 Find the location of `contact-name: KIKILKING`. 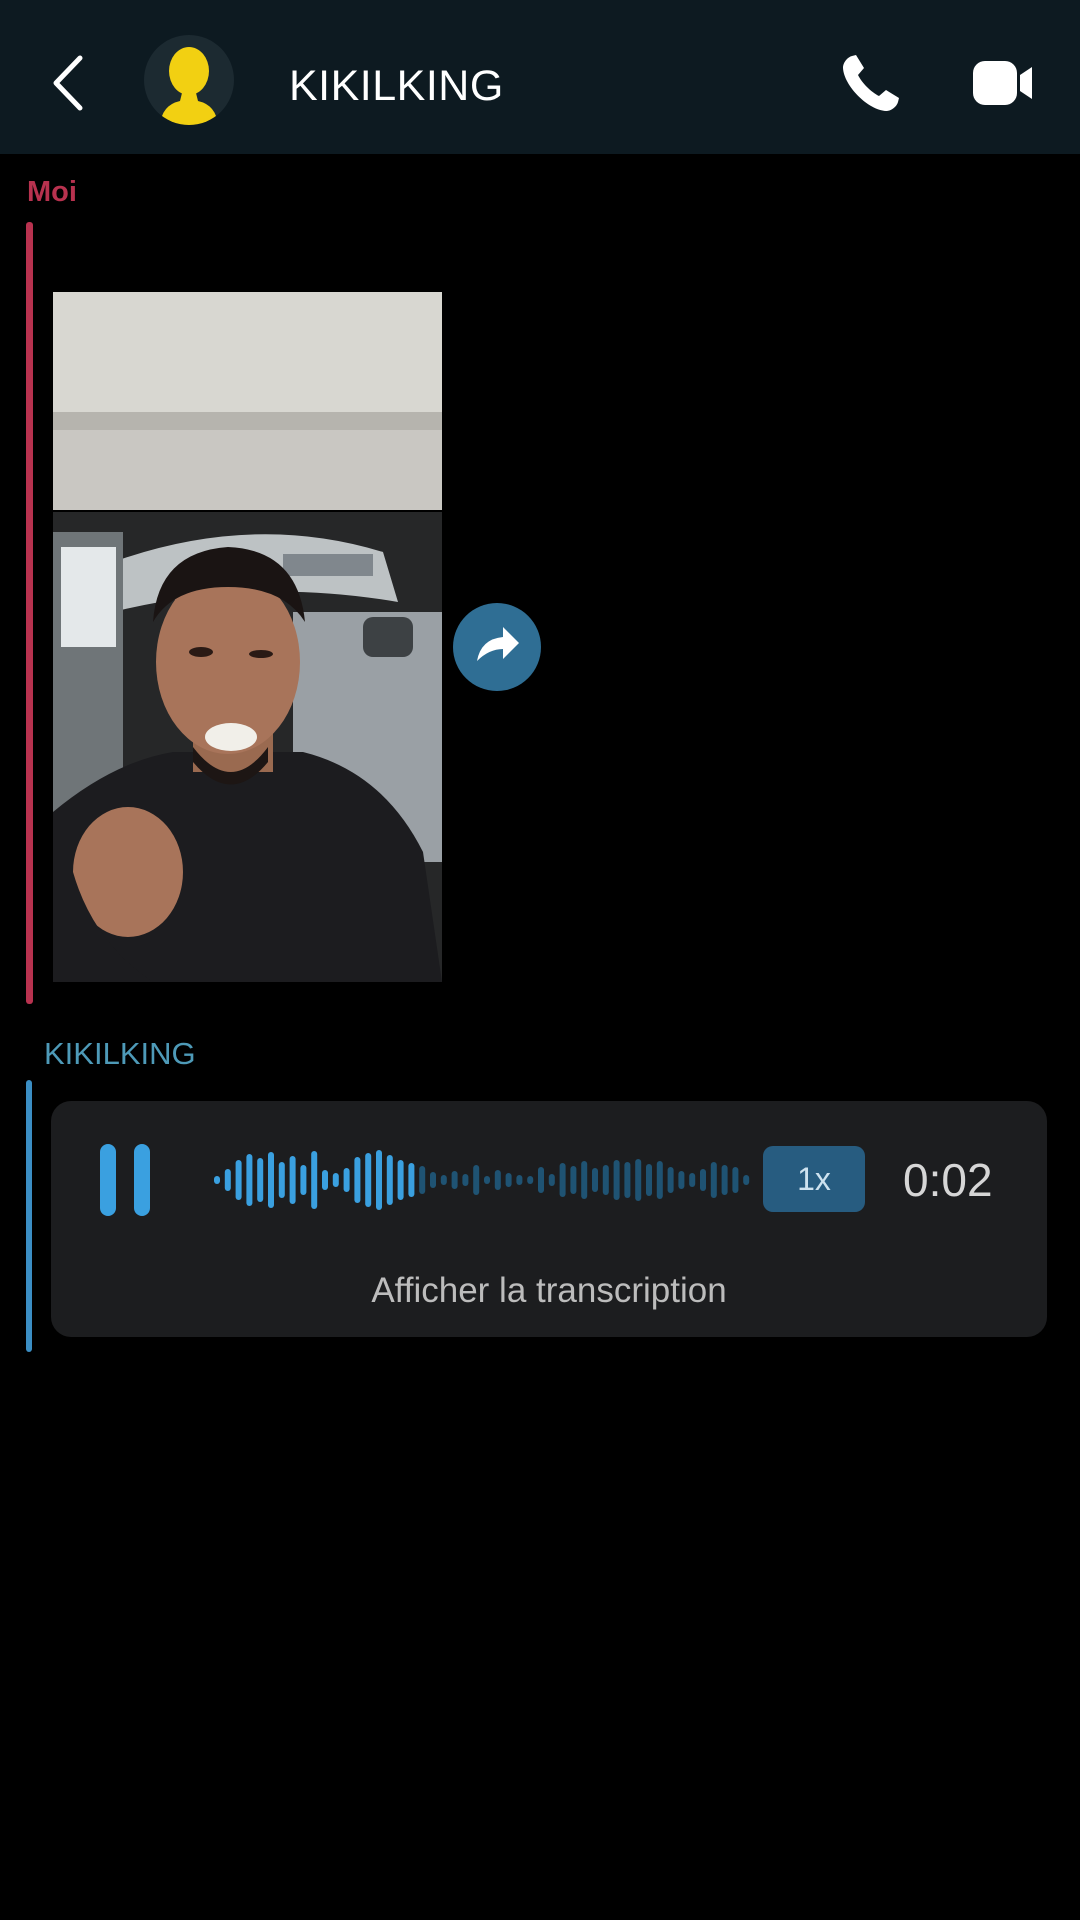

contact-name: KIKILKING is located at coordinates (396, 86).